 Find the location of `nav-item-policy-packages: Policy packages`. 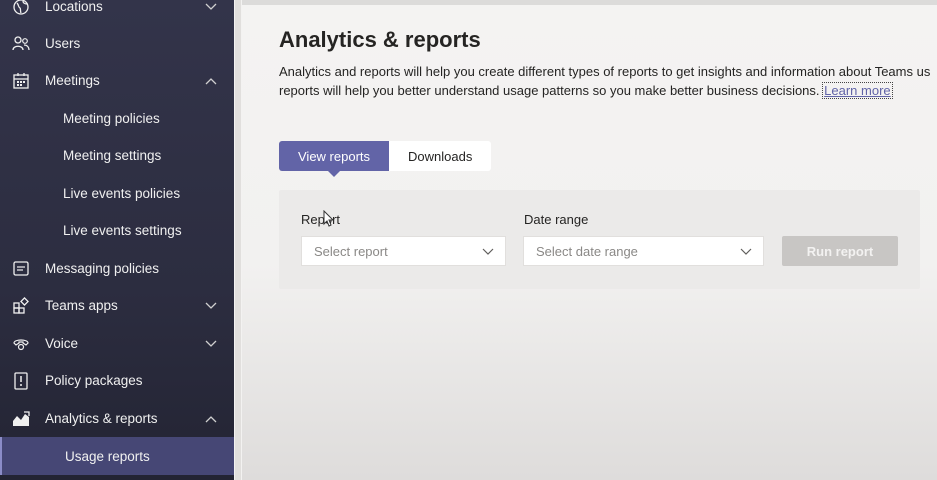

nav-item-policy-packages: Policy packages is located at coordinates (117, 380).